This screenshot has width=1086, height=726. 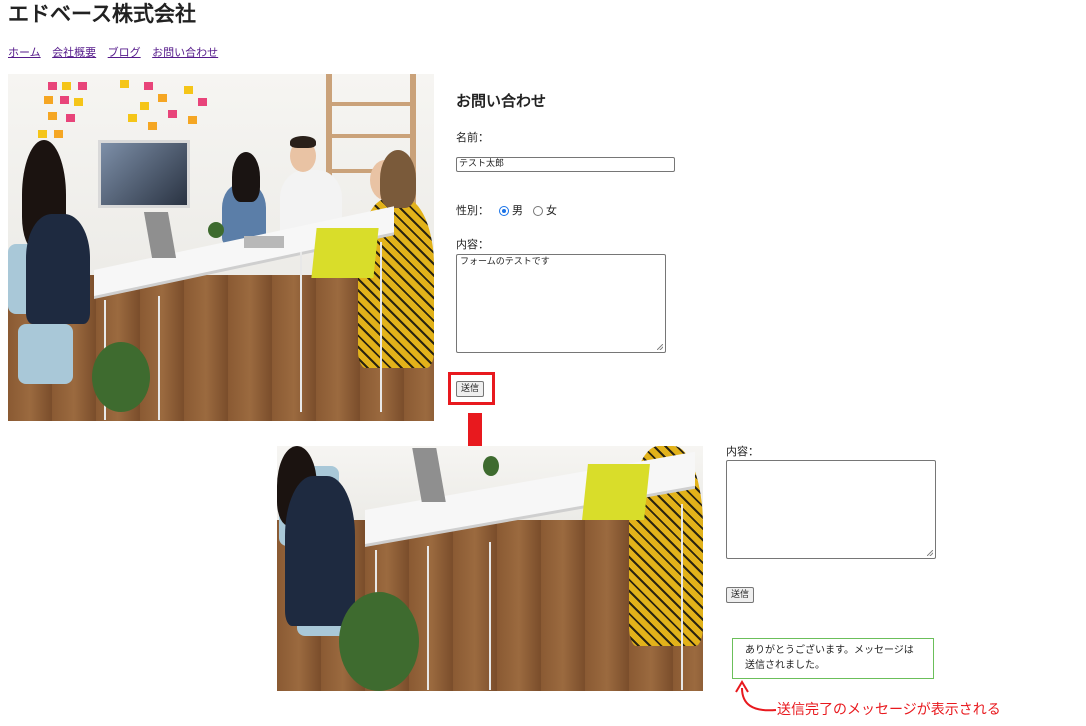 I want to click on content-textarea-value: フォームのテストです, so click(x=505, y=262).